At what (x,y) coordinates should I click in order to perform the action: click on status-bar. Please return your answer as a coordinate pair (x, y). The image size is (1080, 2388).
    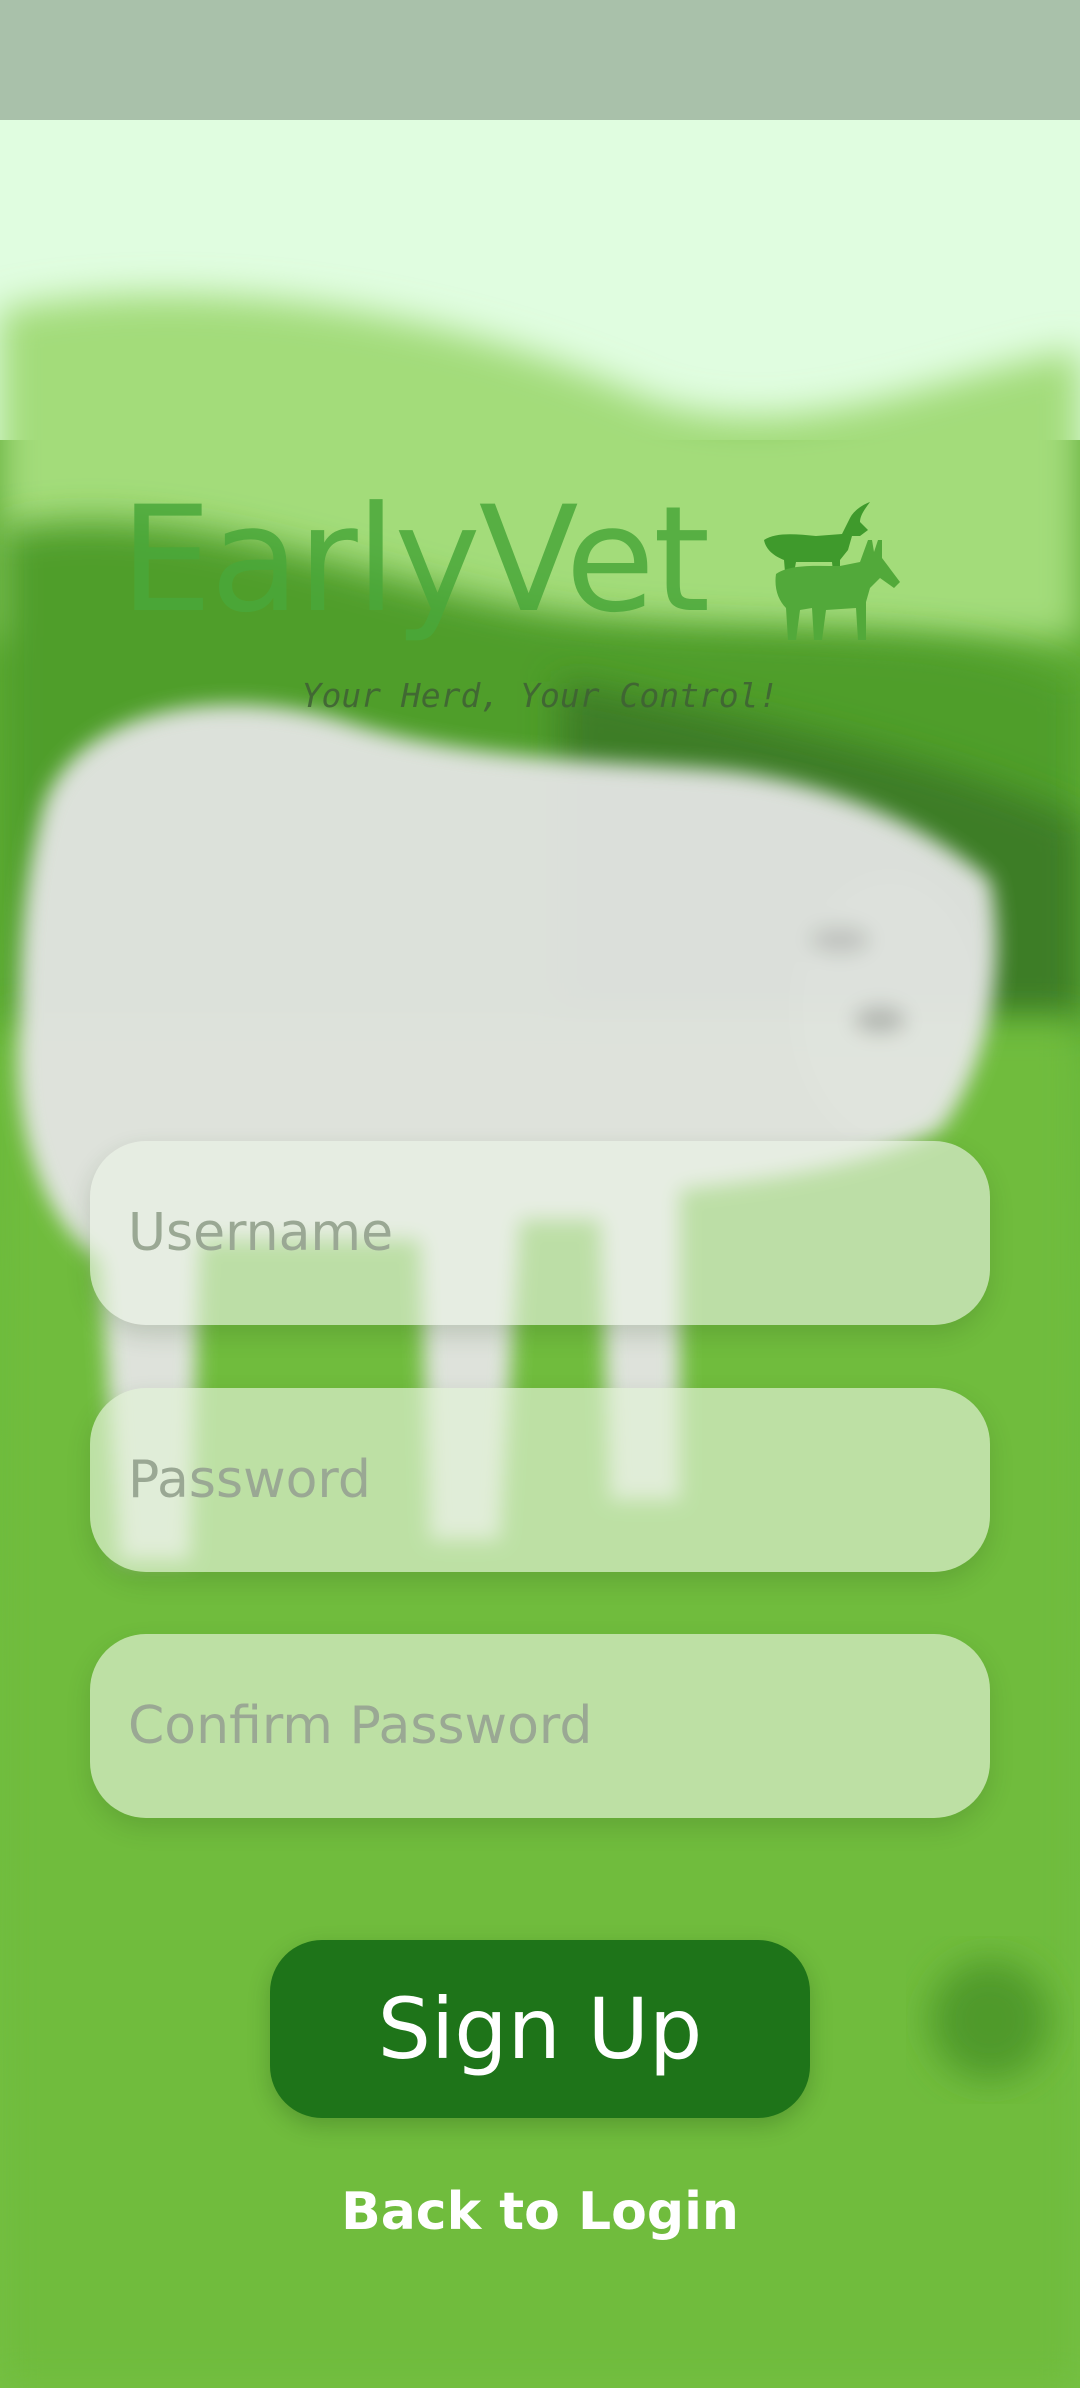
    Looking at the image, I should click on (540, 60).